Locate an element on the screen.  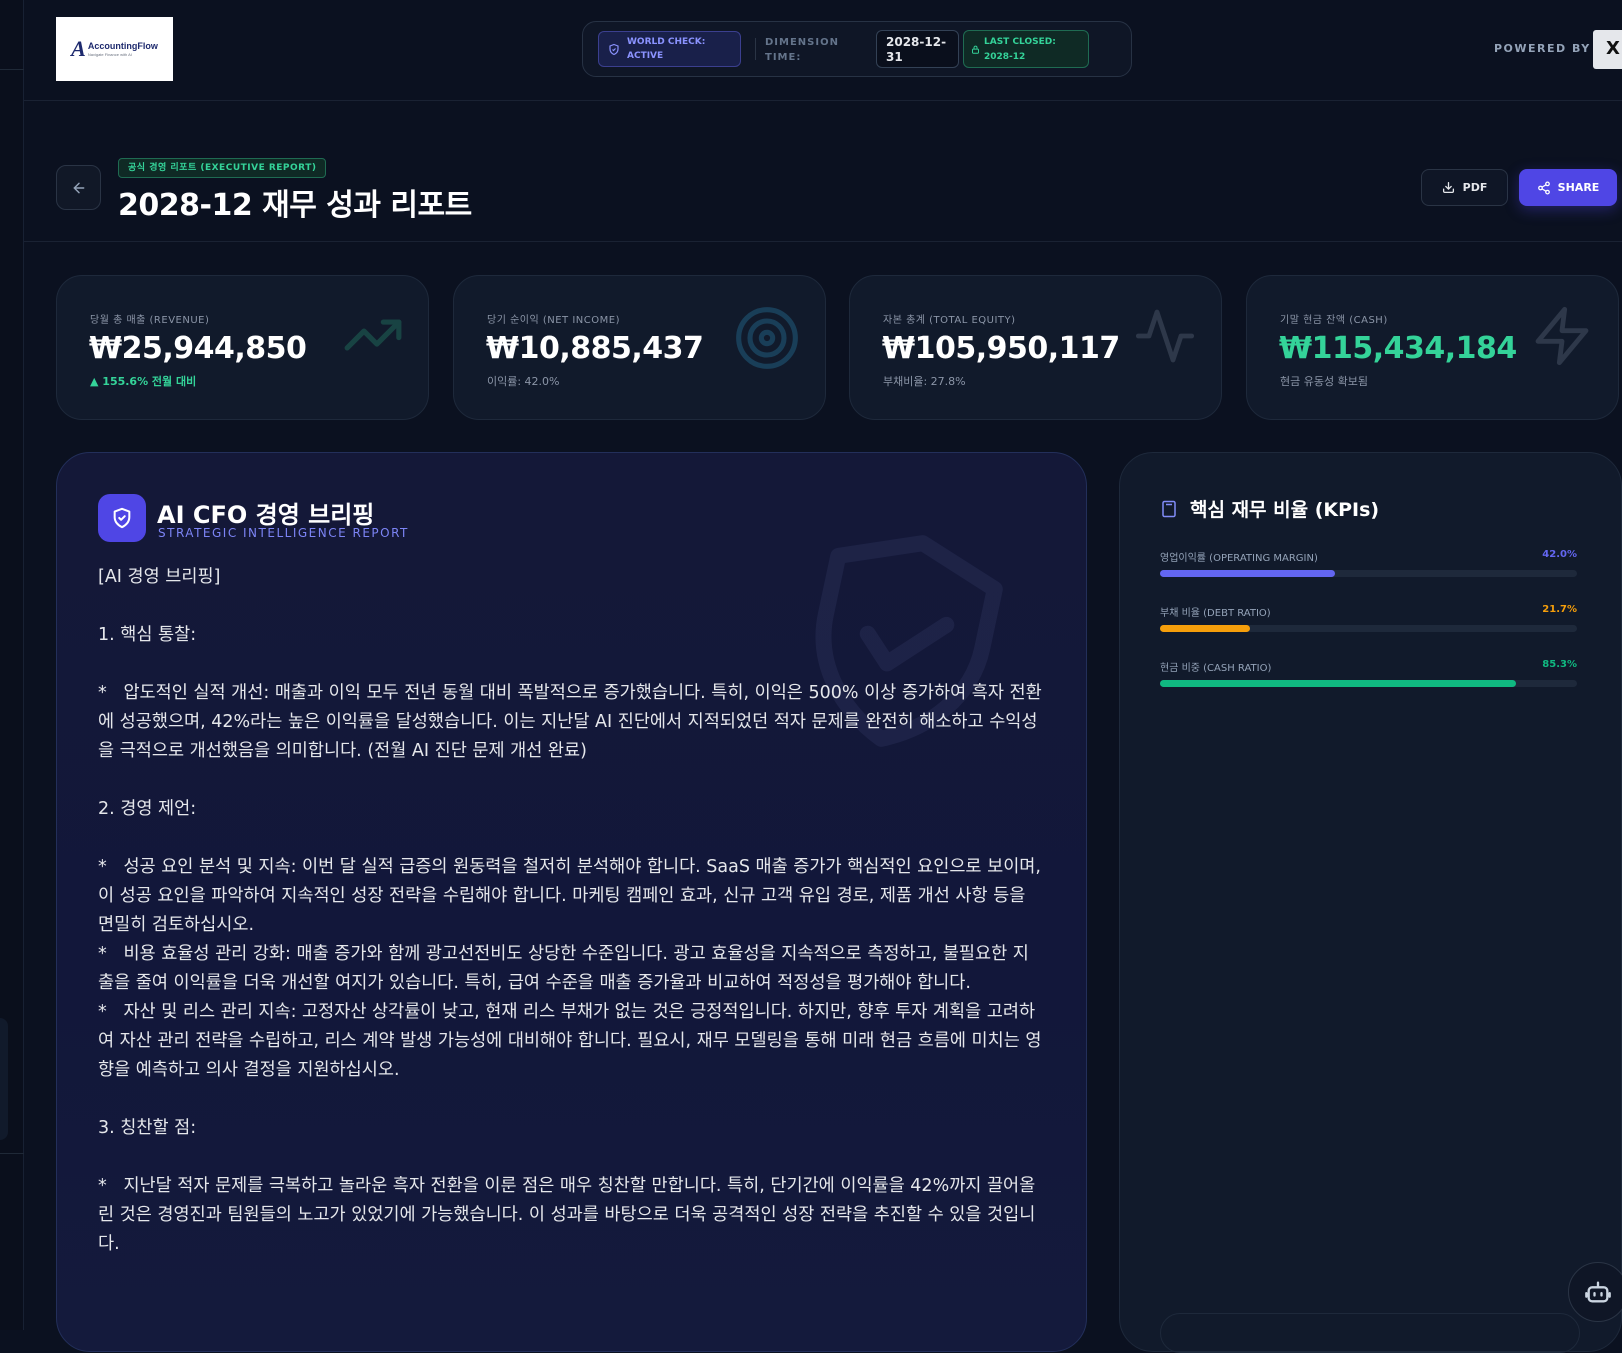
ratio-operating-margin: 영업이익률 (OPERATING MARGIN) 42.0% is located at coordinates (1368, 563).